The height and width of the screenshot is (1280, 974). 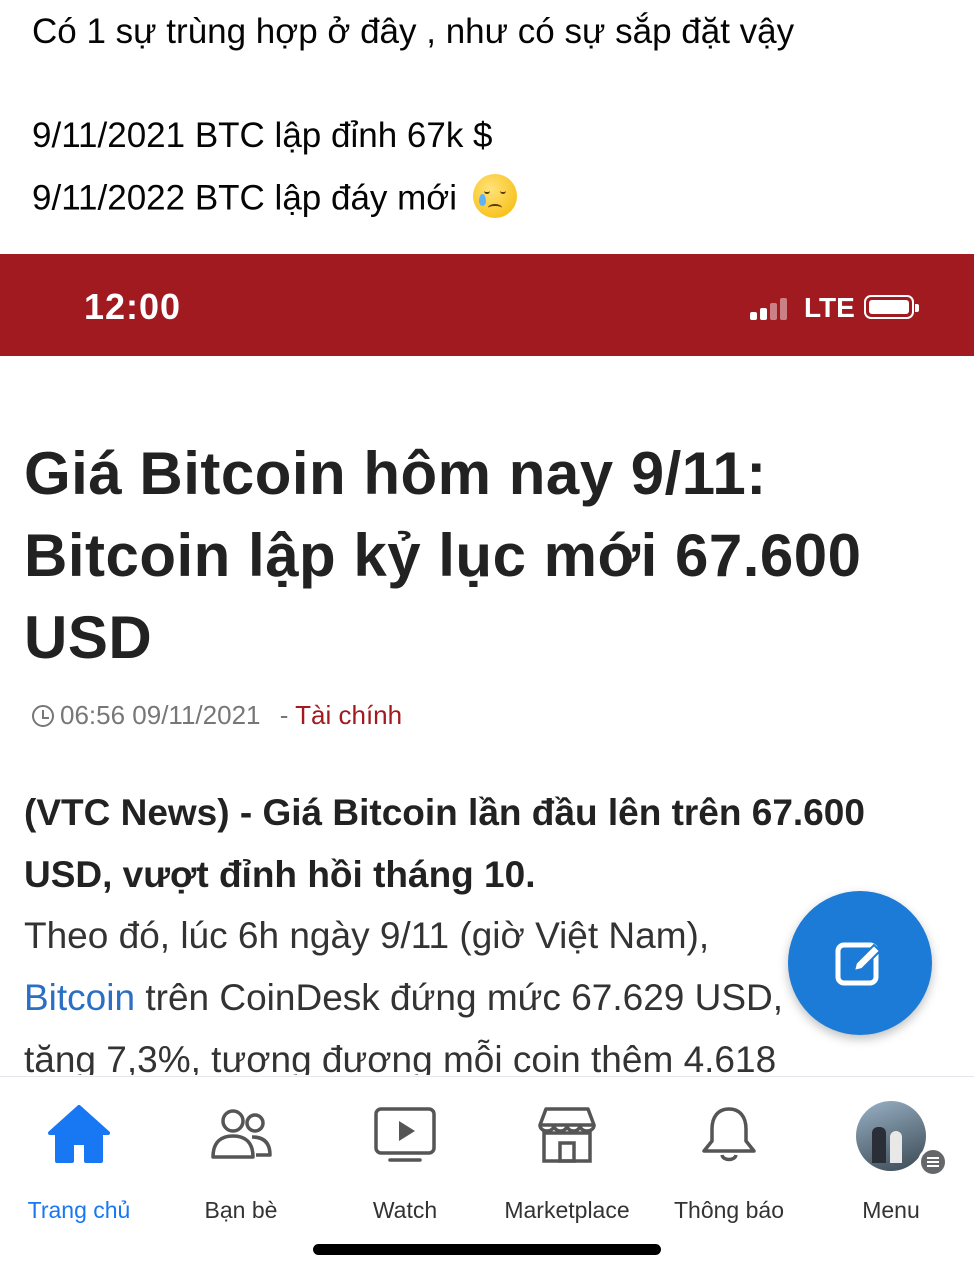 What do you see at coordinates (459, 997) in the screenshot?
I see `body-line-2-rest: trên CoinDesk đứng mức 67.629 USD,` at bounding box center [459, 997].